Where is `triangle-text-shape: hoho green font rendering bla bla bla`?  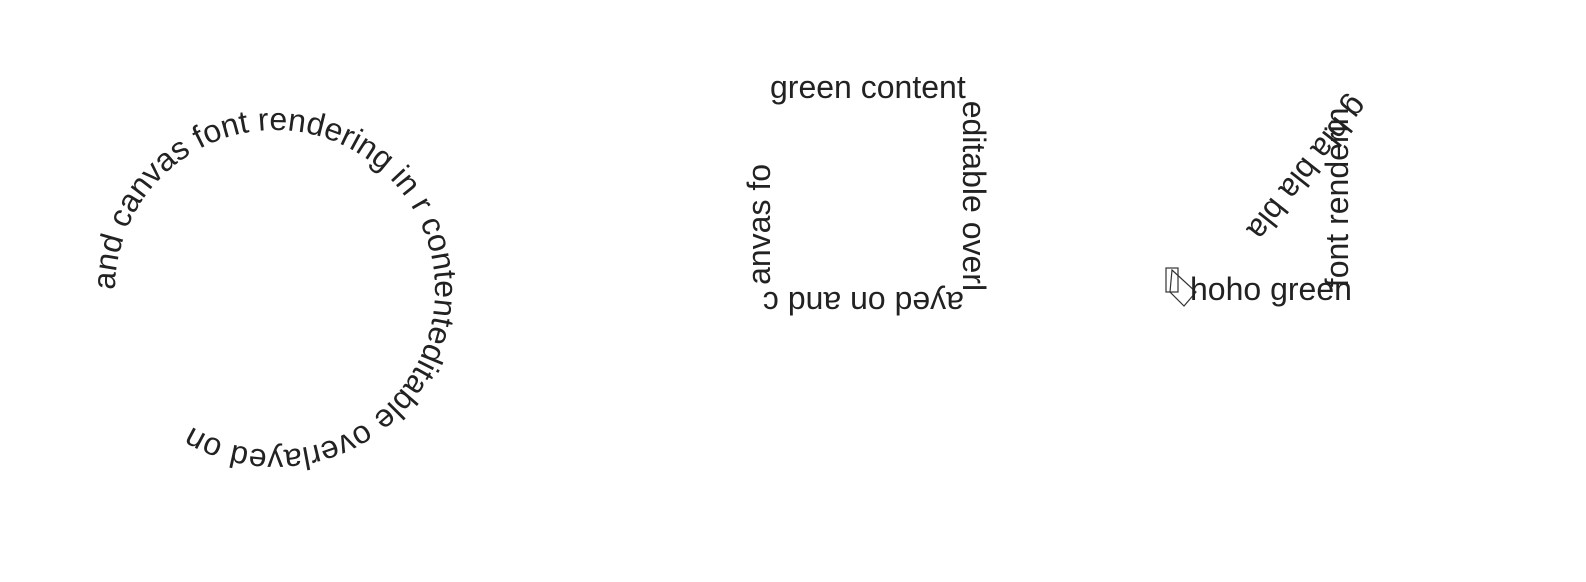
triangle-text-shape: hoho green font rendering bla bla bla is located at coordinates (1270, 198).